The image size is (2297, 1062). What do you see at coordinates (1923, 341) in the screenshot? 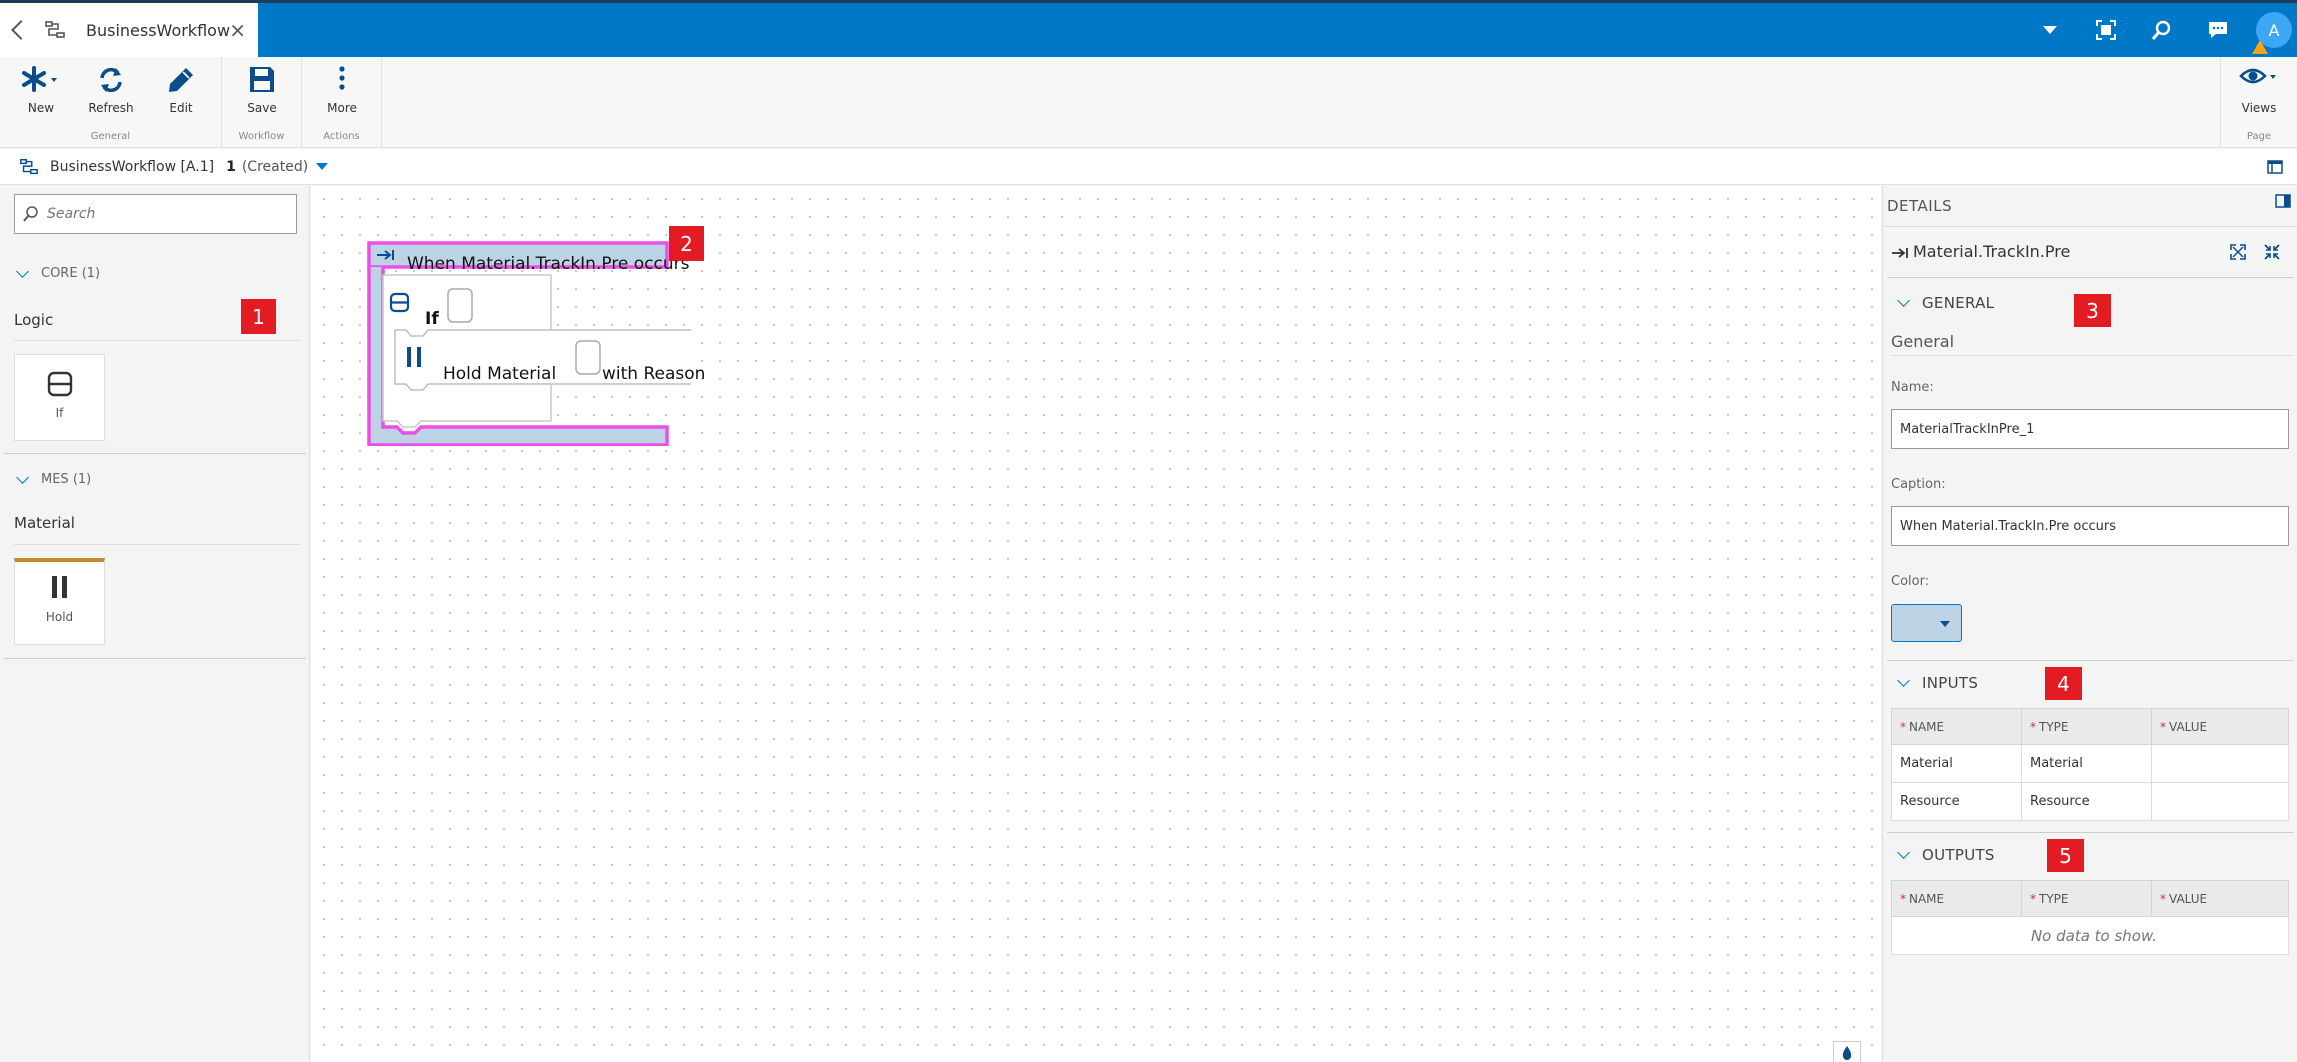
I see `general-subheader: General` at bounding box center [1923, 341].